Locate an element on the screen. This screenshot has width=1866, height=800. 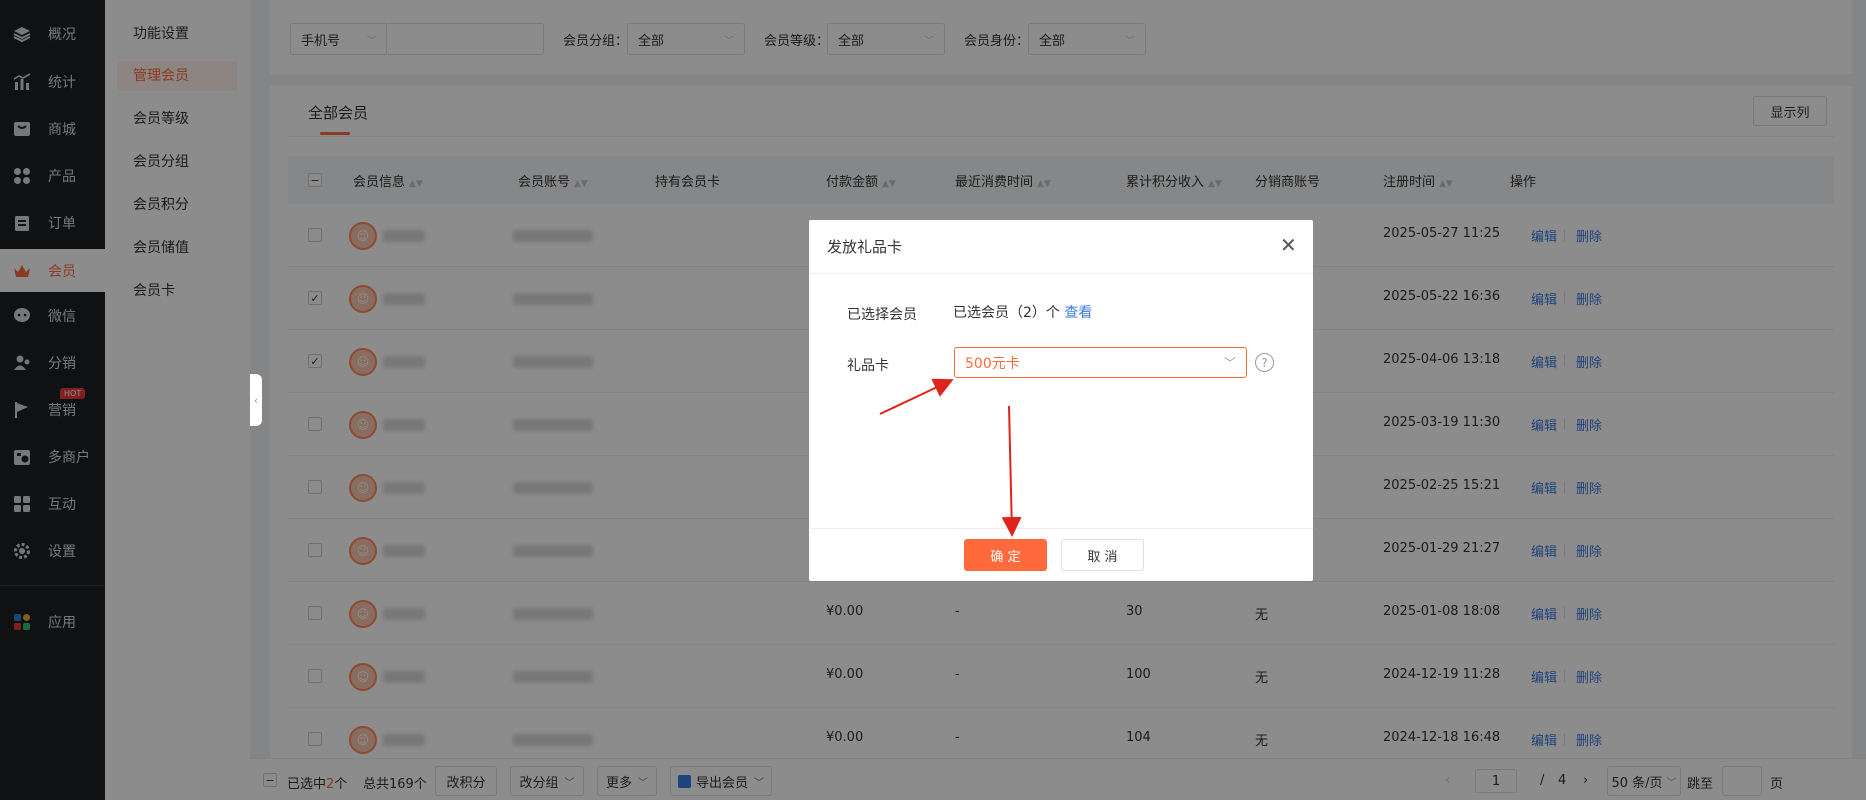
dialog-footer-divider is located at coordinates (1061, 528).